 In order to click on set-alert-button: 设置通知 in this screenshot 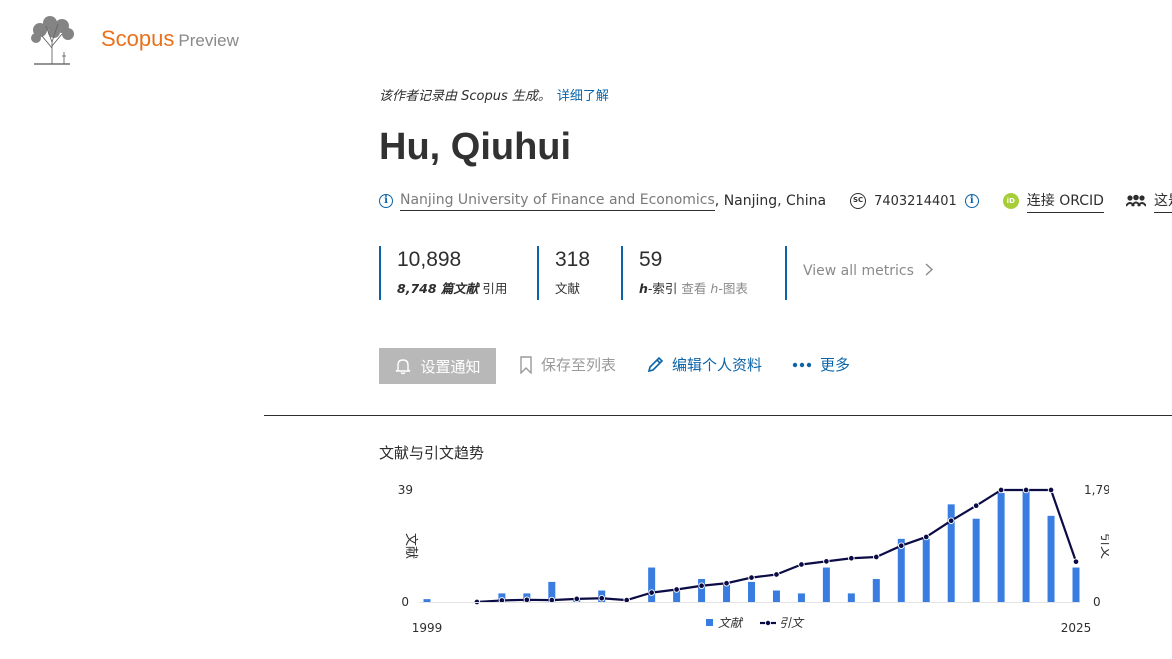, I will do `click(437, 366)`.